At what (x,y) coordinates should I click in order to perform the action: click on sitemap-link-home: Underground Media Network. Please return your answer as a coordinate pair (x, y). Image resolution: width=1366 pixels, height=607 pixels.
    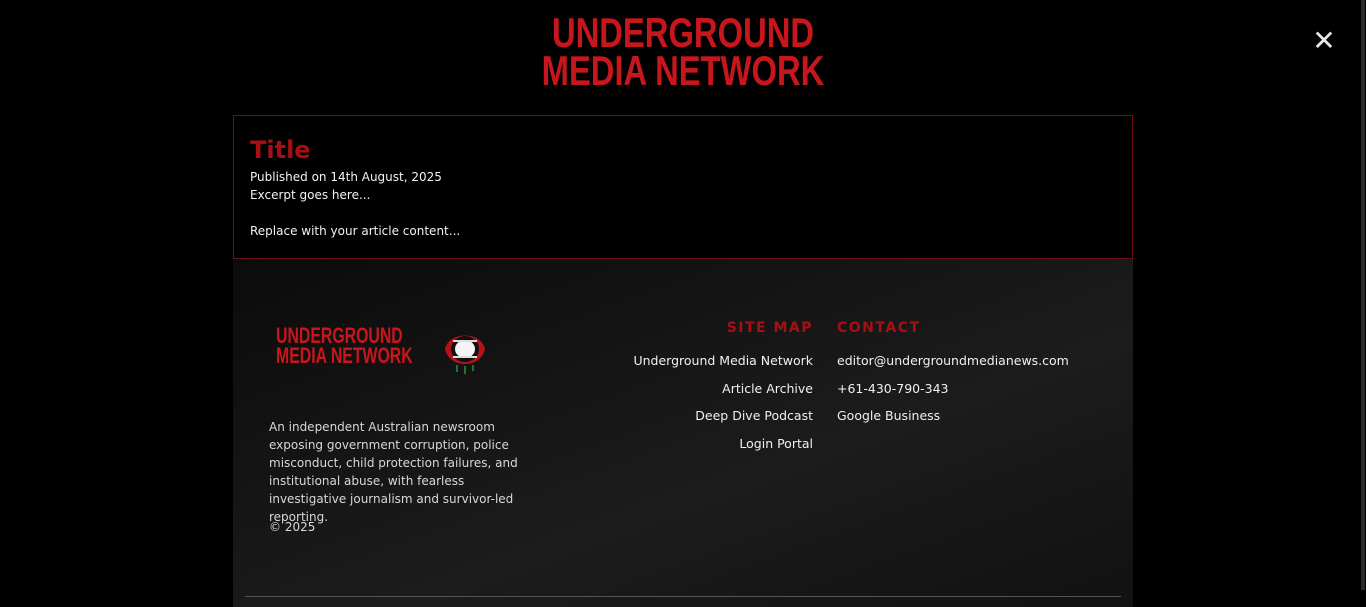
    Looking at the image, I should click on (723, 366).